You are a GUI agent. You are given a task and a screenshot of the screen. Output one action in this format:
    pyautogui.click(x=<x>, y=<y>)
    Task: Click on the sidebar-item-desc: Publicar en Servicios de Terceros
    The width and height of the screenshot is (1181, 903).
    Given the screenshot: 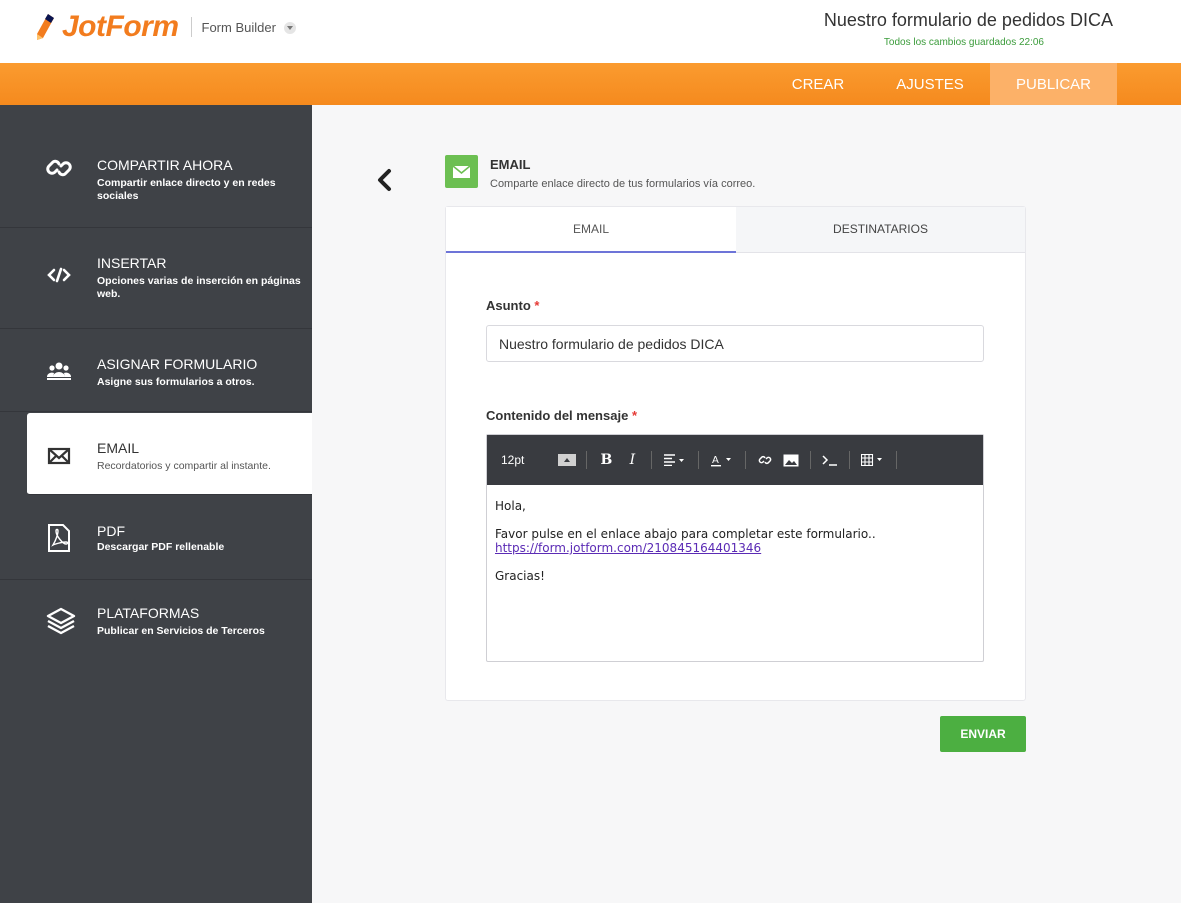 What is the action you would take?
    pyautogui.click(x=181, y=631)
    